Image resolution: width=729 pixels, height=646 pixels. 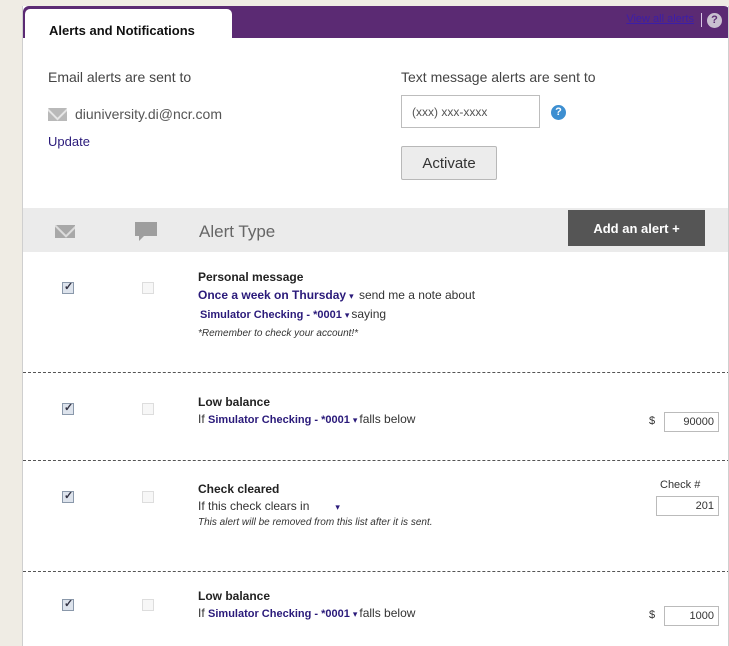 I want to click on email-address: diuniversity.di@ncr.com, so click(x=148, y=114).